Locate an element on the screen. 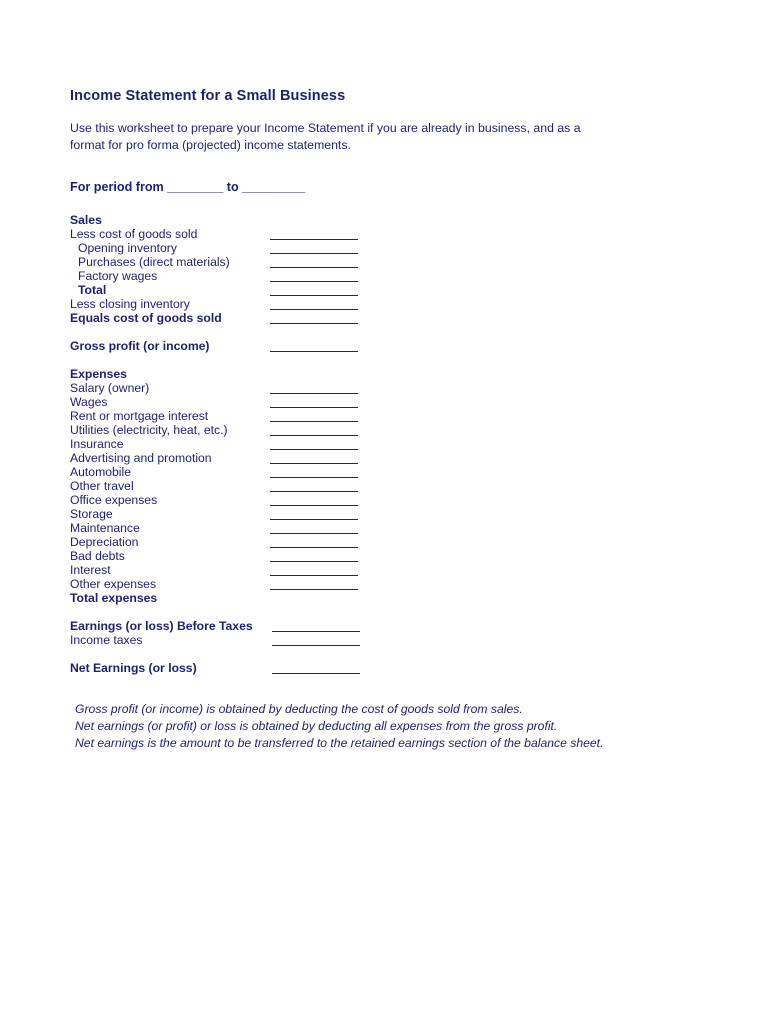 This screenshot has height=1024, width=770. row-storage: Storage is located at coordinates (385, 514).